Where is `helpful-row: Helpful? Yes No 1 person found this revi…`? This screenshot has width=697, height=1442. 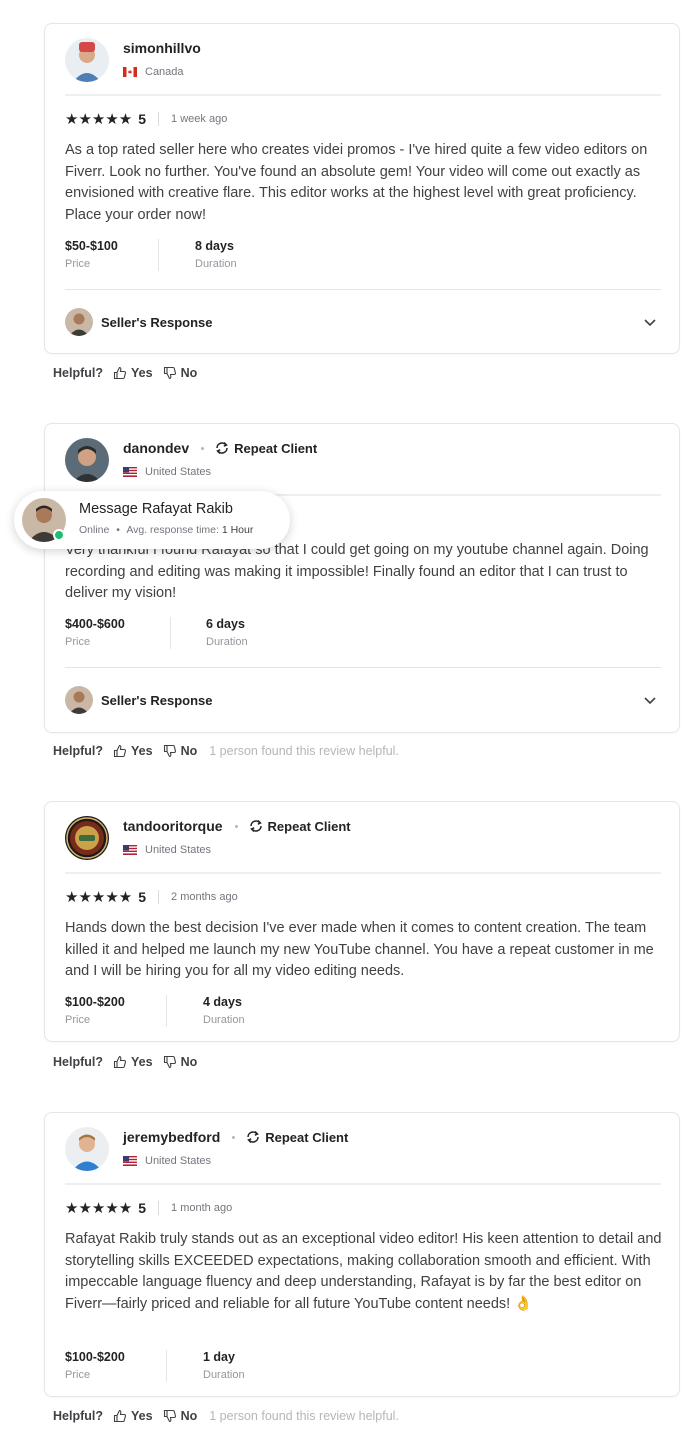 helpful-row: Helpful? Yes No 1 person found this revi… is located at coordinates (226, 1416).